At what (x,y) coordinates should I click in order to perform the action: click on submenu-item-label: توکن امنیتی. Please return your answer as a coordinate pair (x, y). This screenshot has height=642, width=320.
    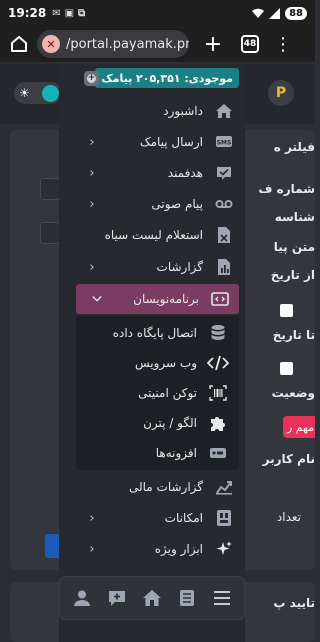
    Looking at the image, I should click on (167, 393).